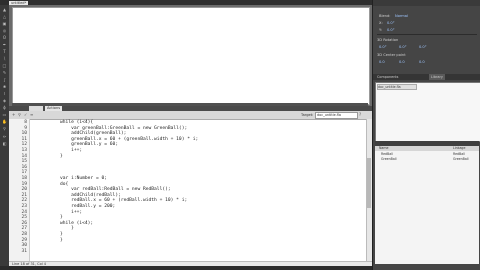  I want to click on blend-label: Blend:, so click(385, 16).